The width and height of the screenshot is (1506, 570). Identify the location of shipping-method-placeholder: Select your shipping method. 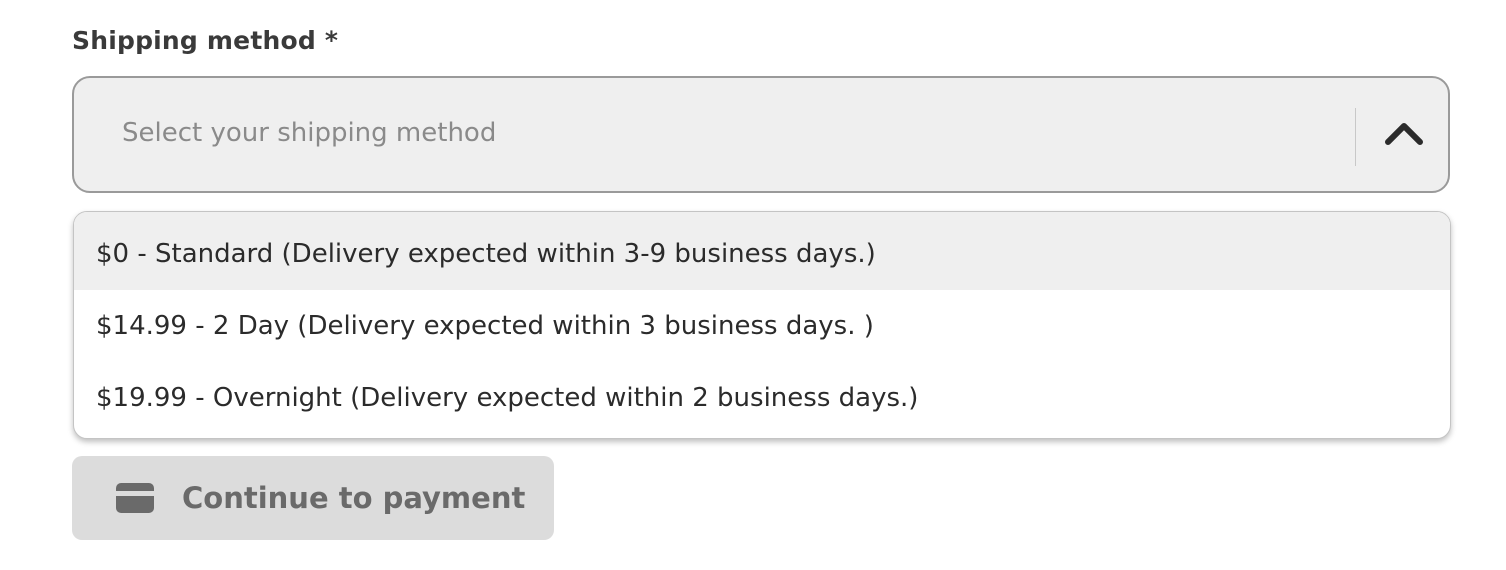
(309, 133).